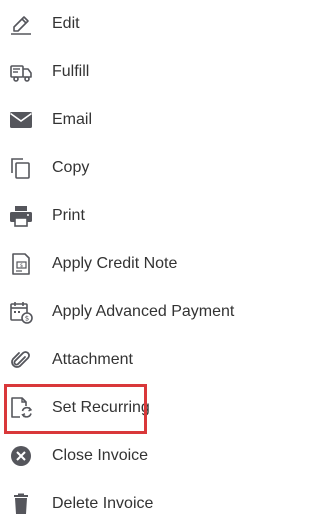 Image resolution: width=320 pixels, height=528 pixels. I want to click on truck-icon, so click(21, 72).